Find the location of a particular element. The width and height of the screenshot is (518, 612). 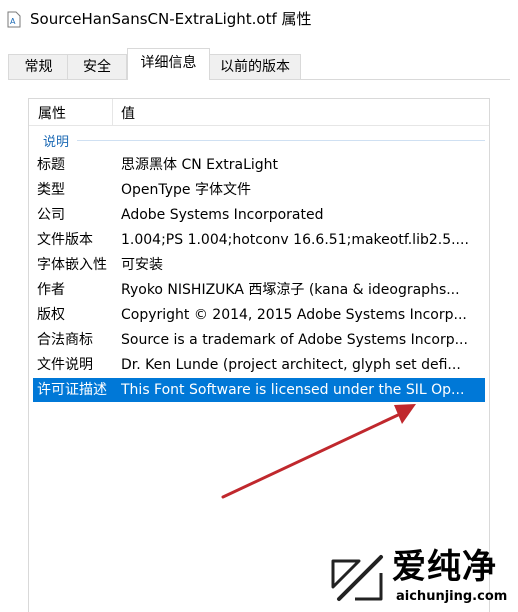

property-name: 许可证描述 is located at coordinates (72, 390).